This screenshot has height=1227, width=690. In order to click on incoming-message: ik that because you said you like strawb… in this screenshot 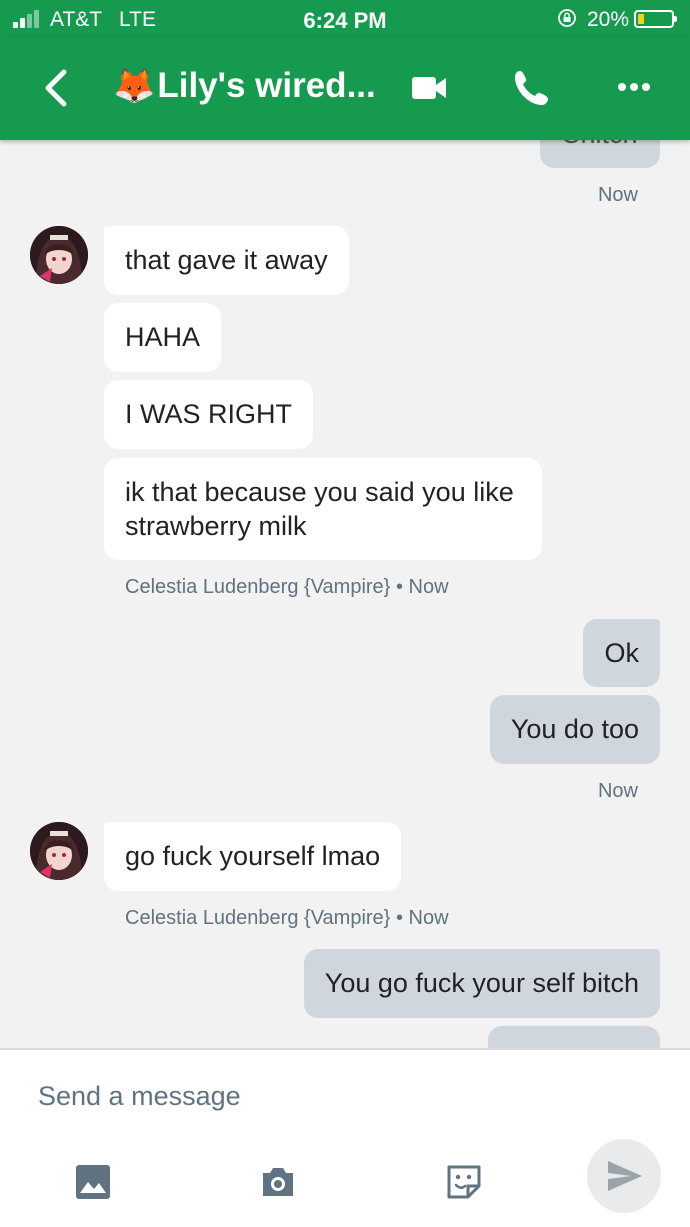, I will do `click(323, 509)`.